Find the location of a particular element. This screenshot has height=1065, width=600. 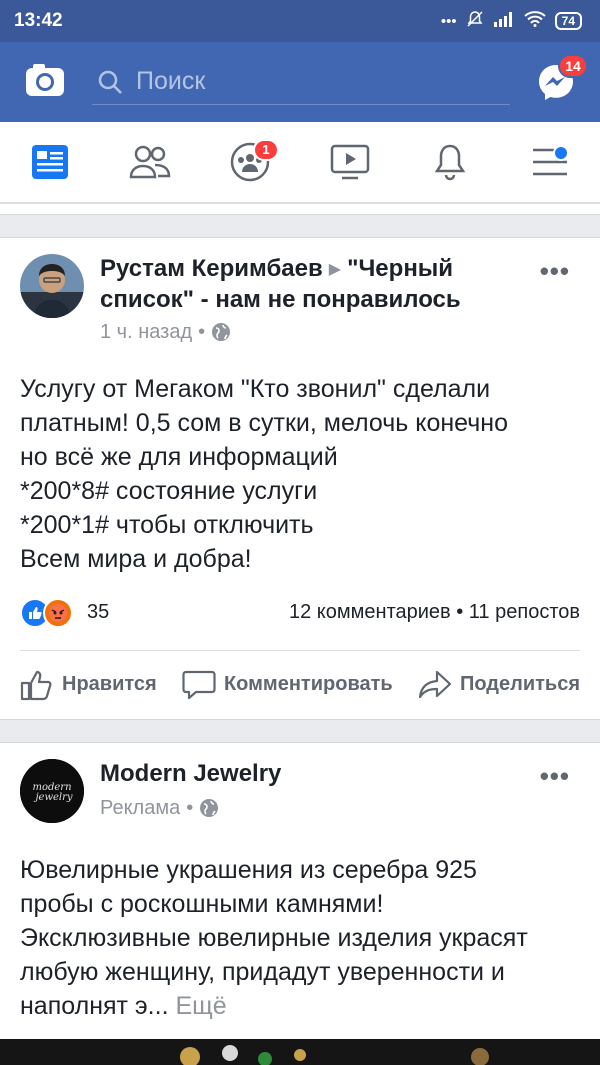

post-header: modern jewelry Modern Jewelry Реклама • is located at coordinates (300, 783).